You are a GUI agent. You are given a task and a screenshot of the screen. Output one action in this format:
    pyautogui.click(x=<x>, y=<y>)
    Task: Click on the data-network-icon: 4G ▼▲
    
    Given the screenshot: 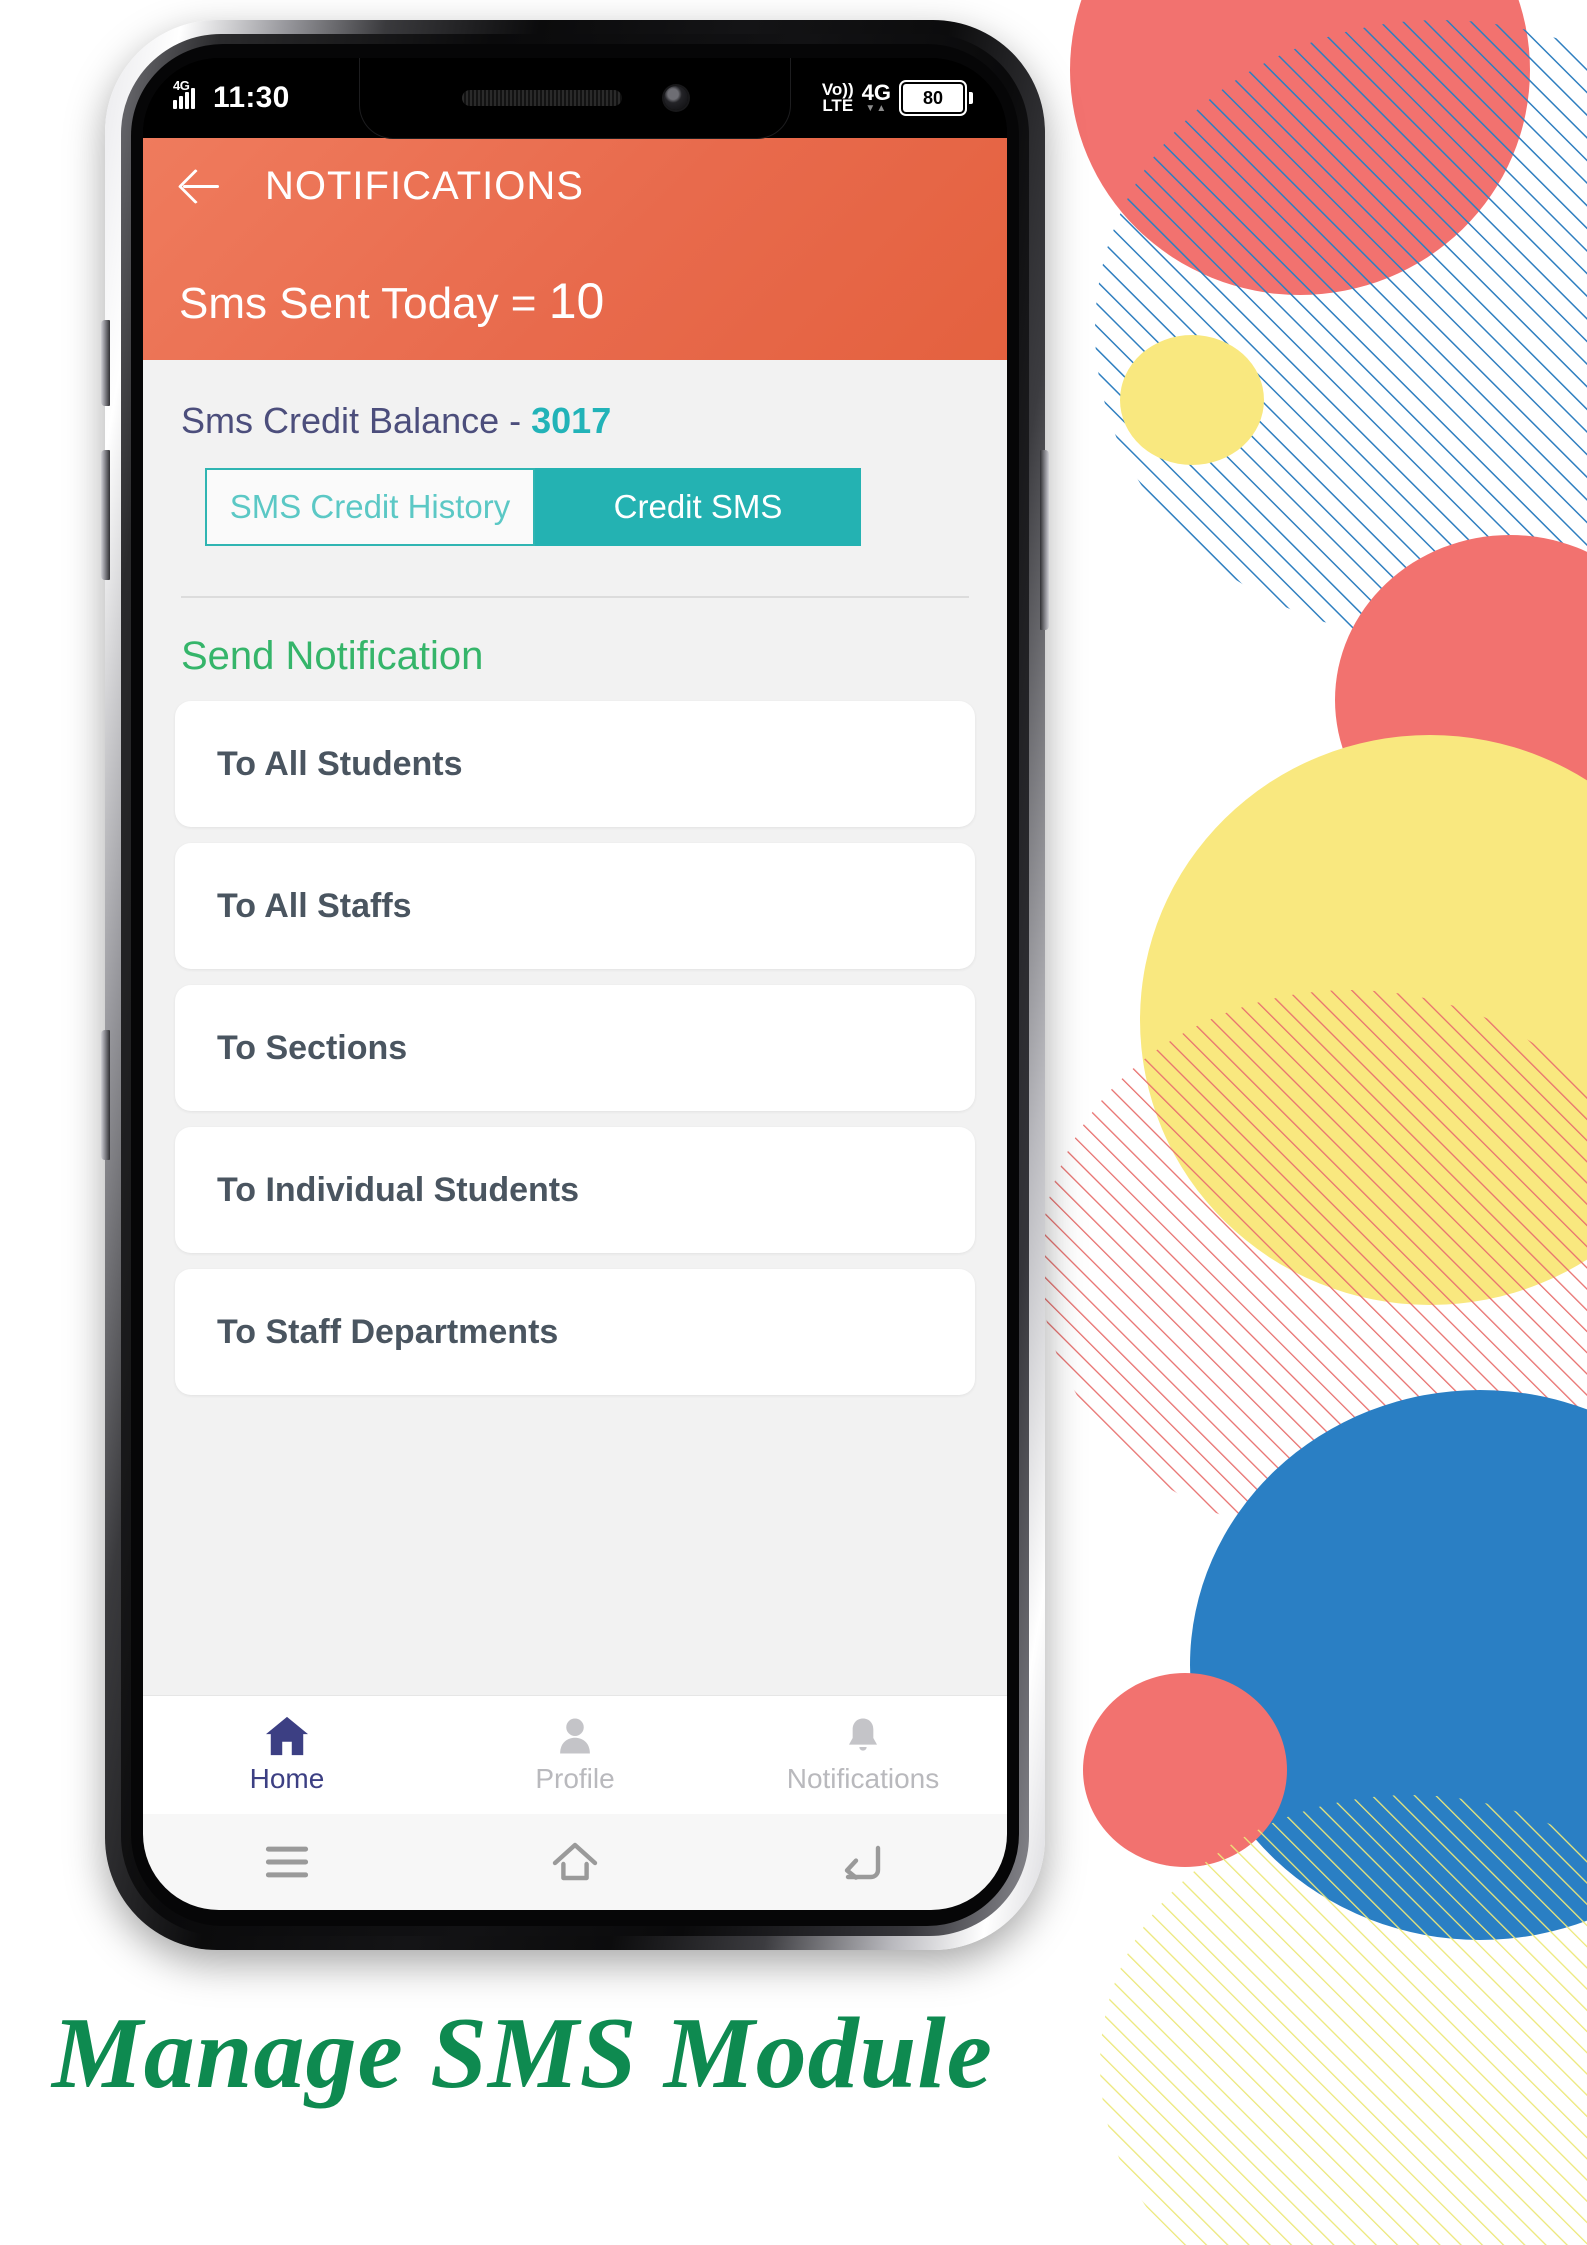 What is the action you would take?
    pyautogui.click(x=876, y=98)
    